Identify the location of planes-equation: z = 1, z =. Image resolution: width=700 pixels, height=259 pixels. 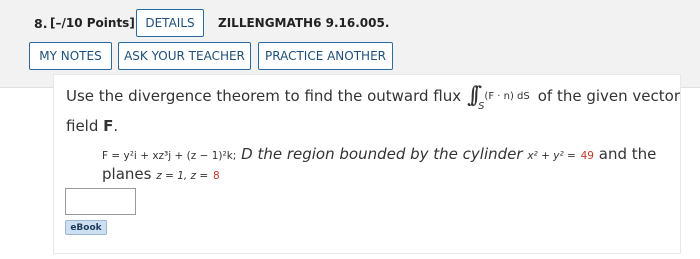
(182, 176).